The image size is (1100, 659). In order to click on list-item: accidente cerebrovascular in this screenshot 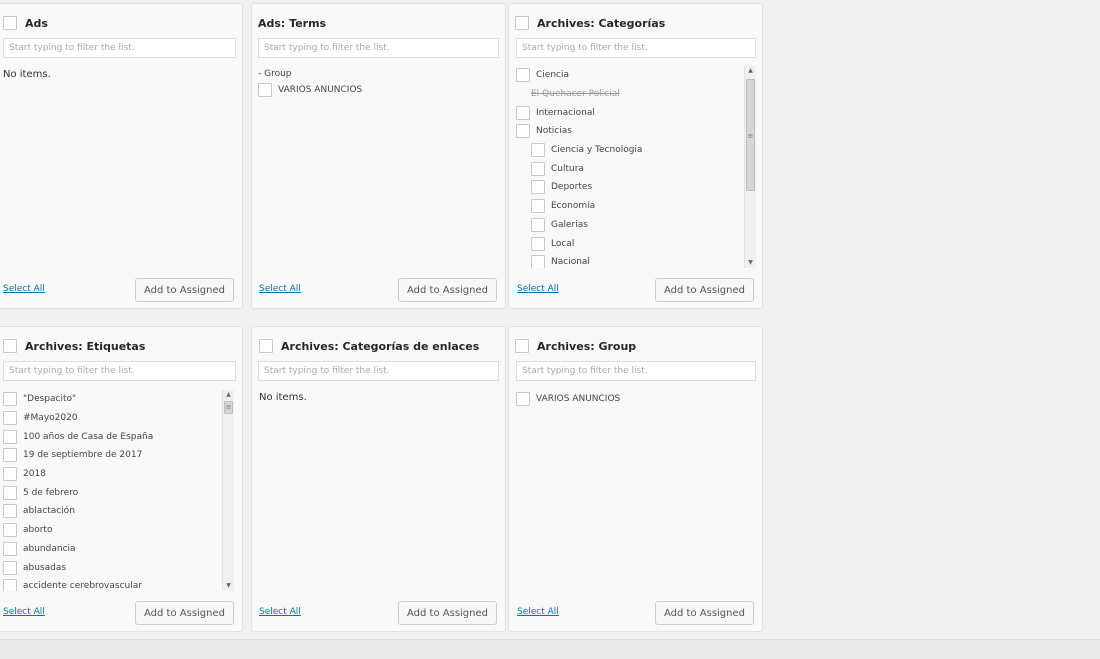, I will do `click(118, 584)`.